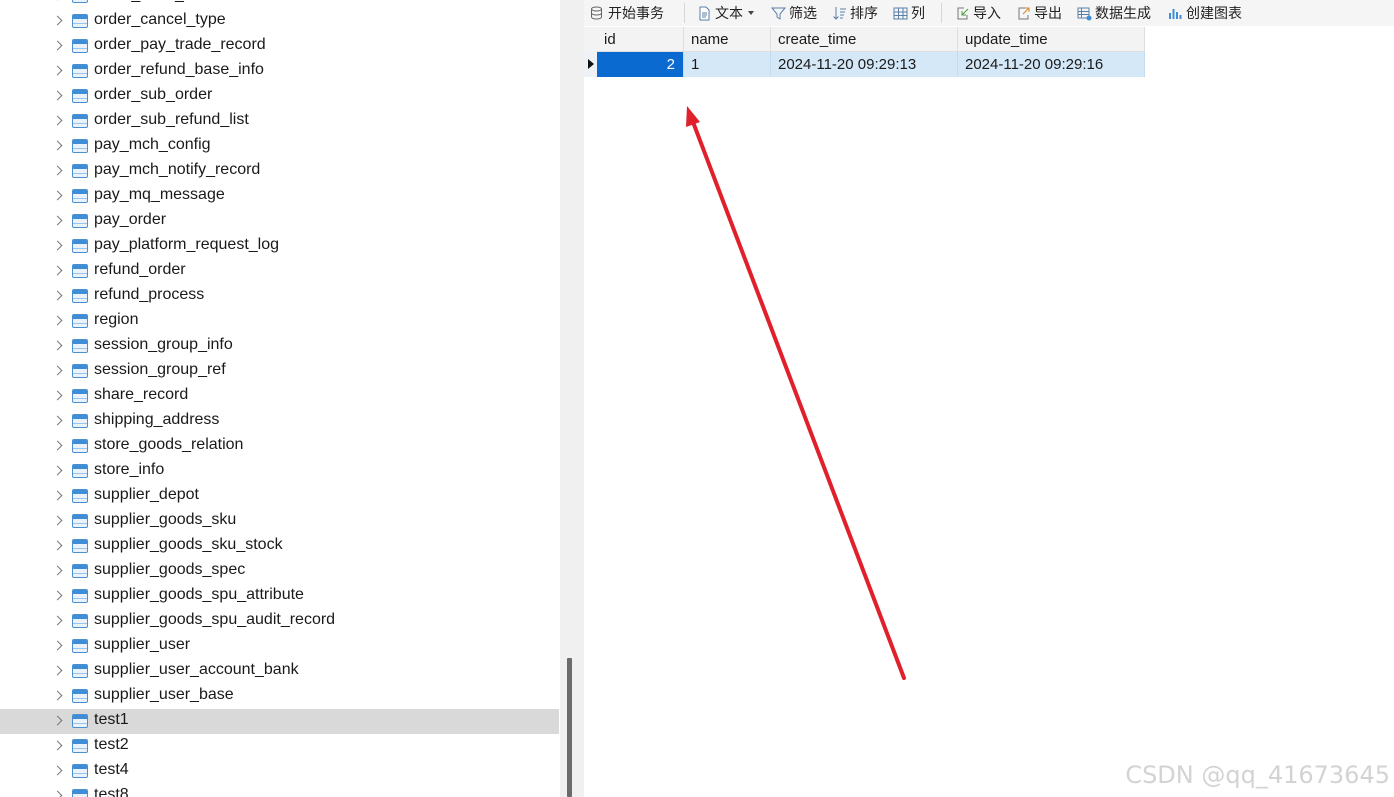 The image size is (1394, 797). Describe the element at coordinates (727, 64) in the screenshot. I see `cell-name: 1` at that location.